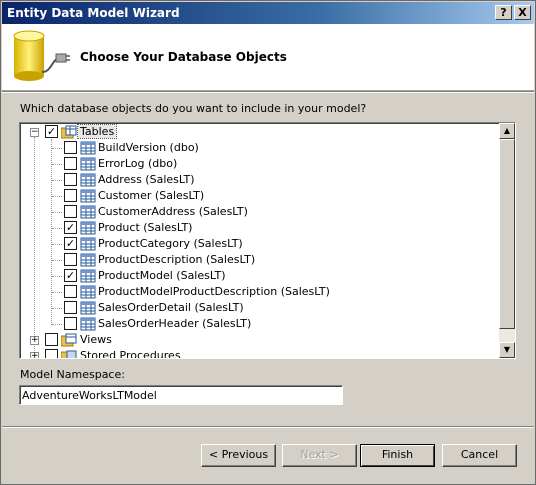  Describe the element at coordinates (268, 13) in the screenshot. I see `title-bar: Entity Data Model Wizard ? X` at that location.